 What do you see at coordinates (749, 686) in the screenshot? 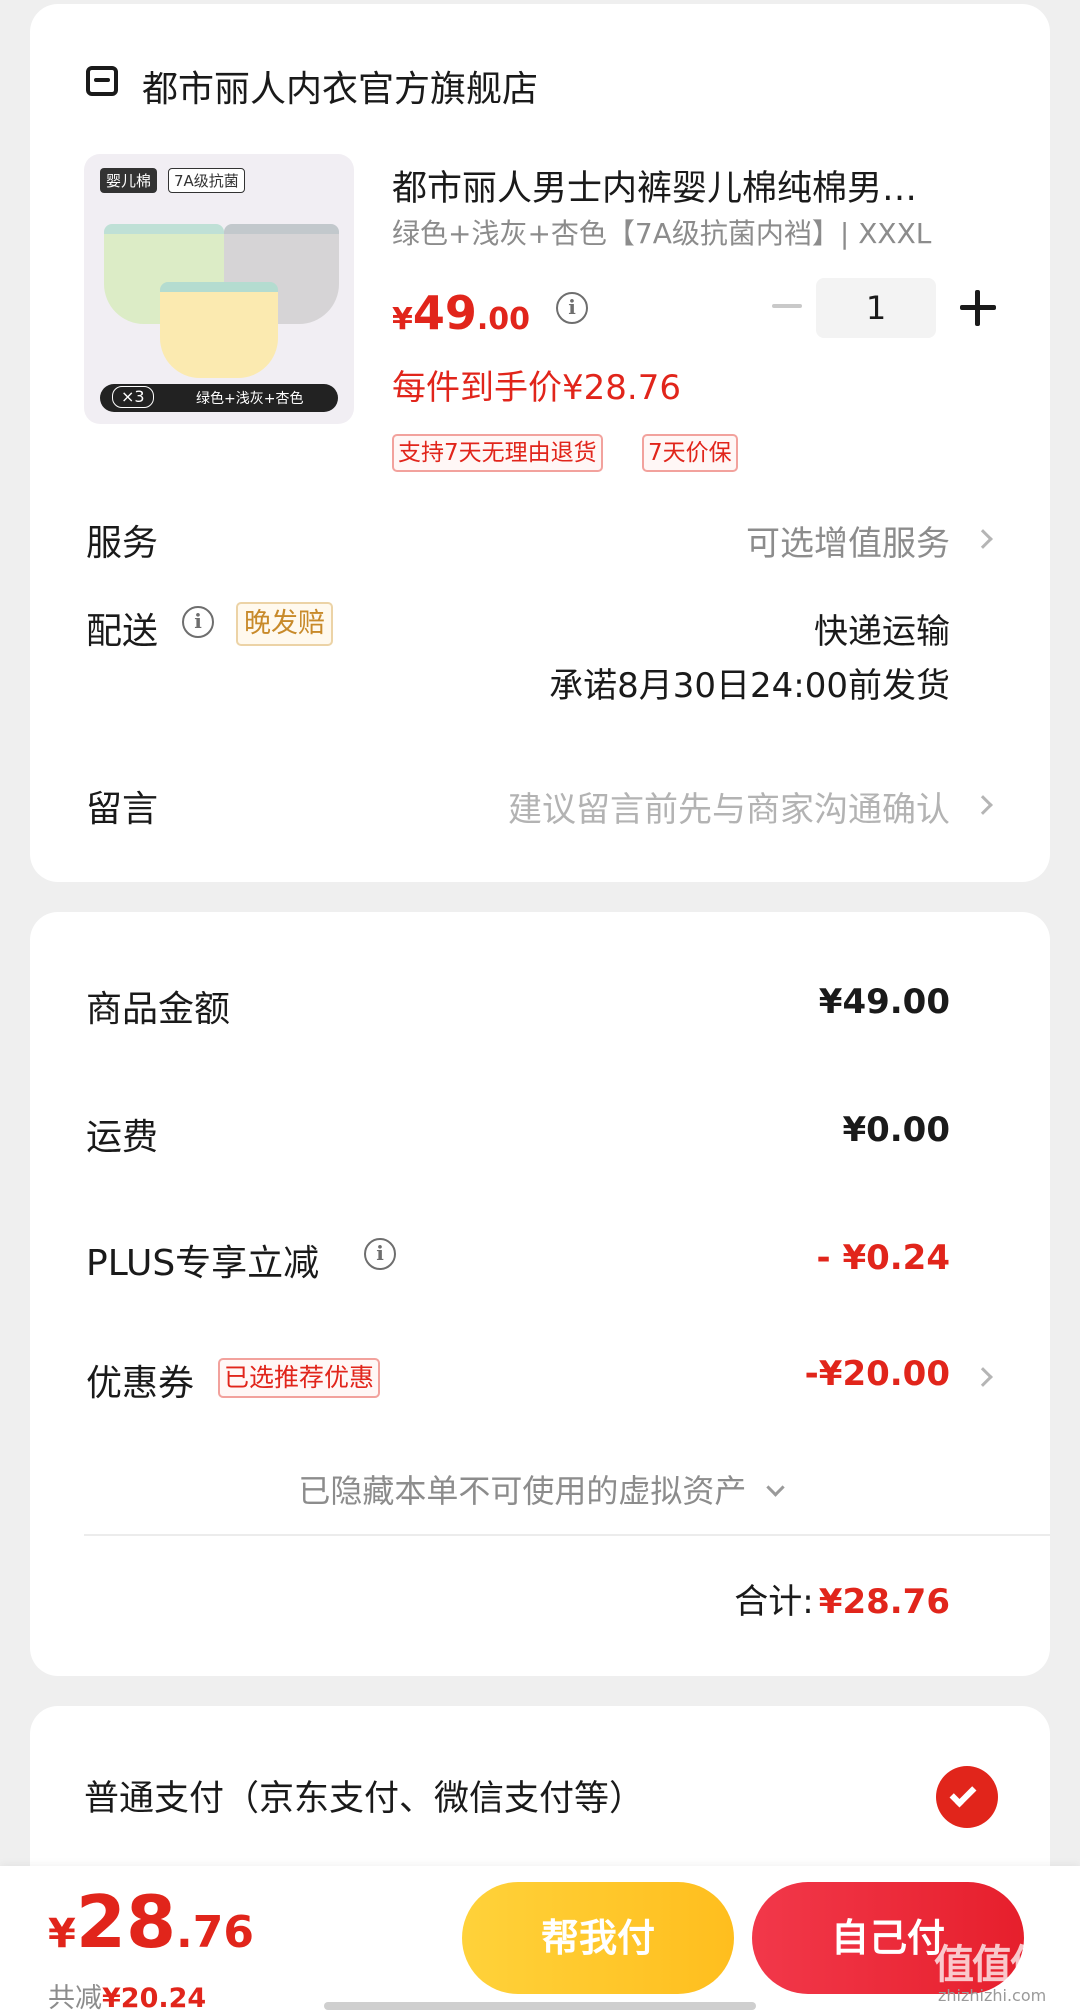
I see `delivery-promise: 承诺8月30日24:00前发货` at bounding box center [749, 686].